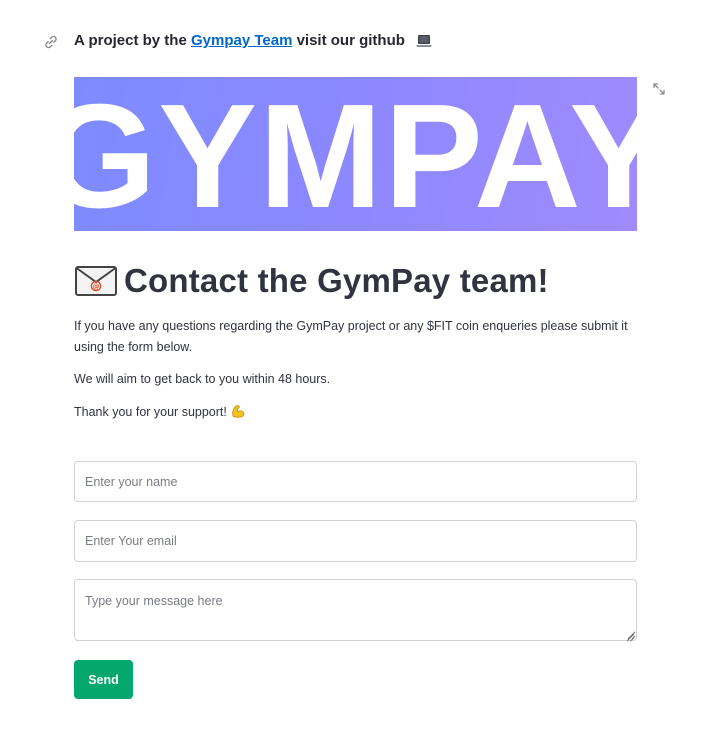  What do you see at coordinates (355, 610) in the screenshot?
I see `message-textarea` at bounding box center [355, 610].